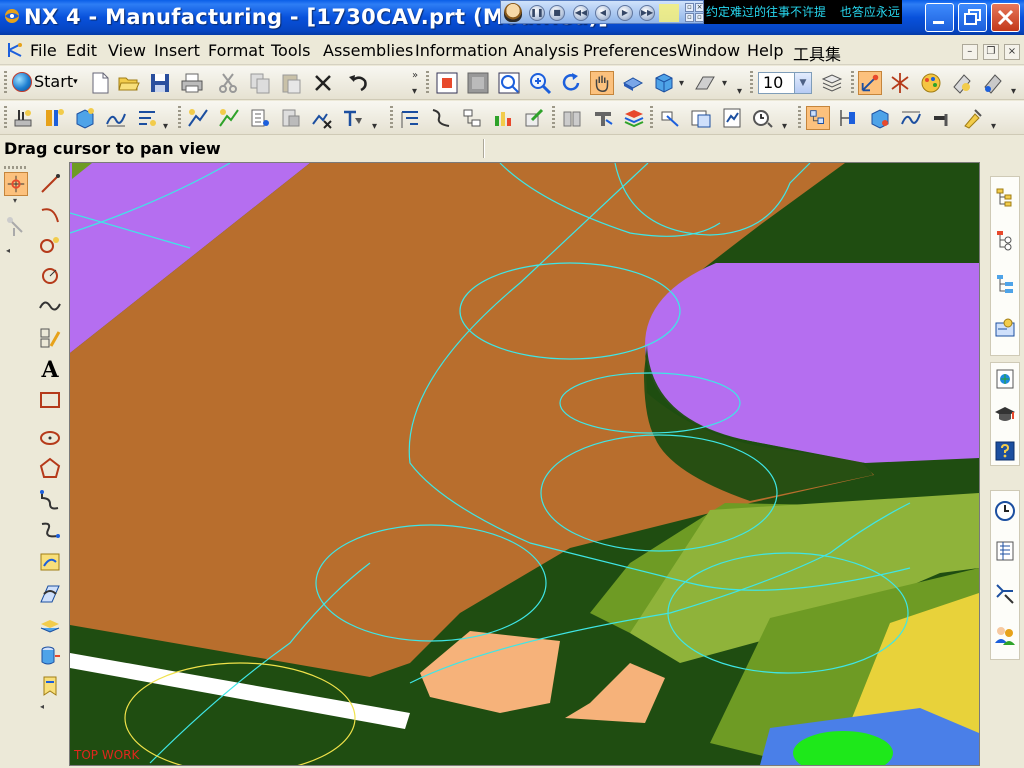  I want to click on view-orientation-icon, so click(705, 83).